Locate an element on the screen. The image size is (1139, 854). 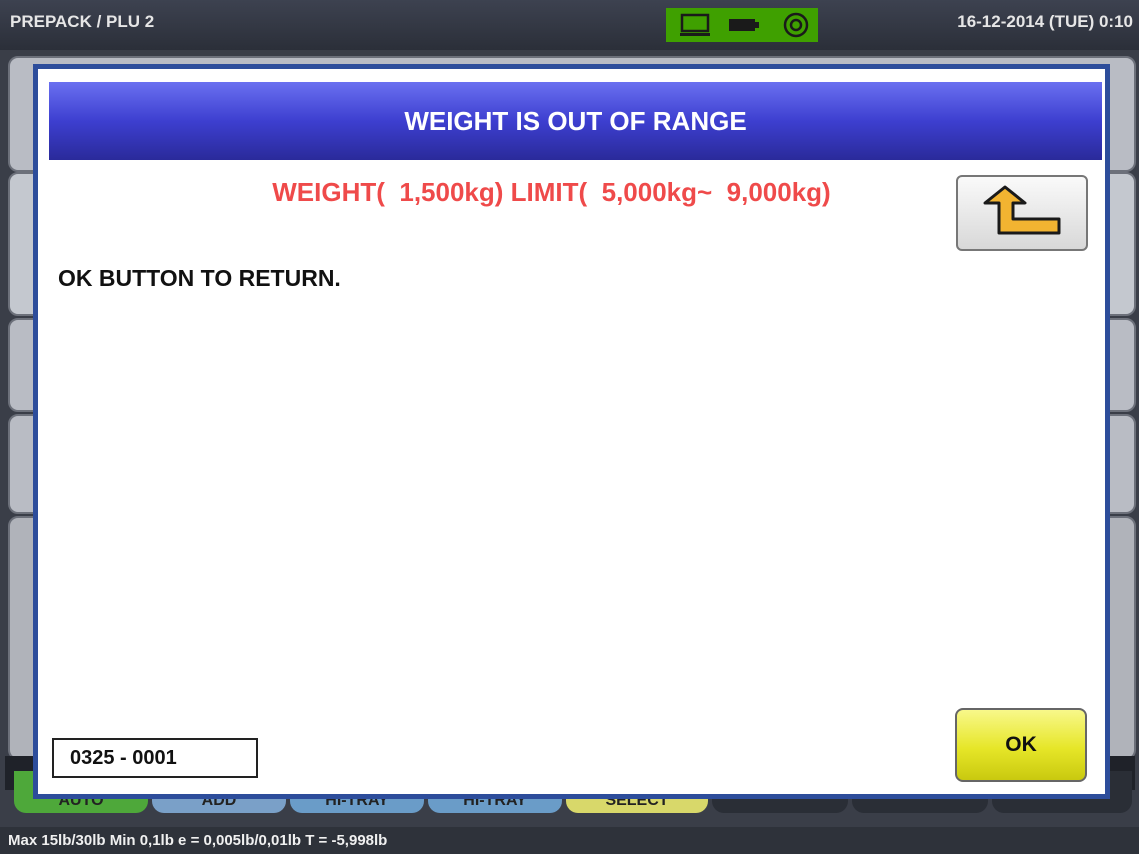
return-arrow-icon is located at coordinates (1022, 213).